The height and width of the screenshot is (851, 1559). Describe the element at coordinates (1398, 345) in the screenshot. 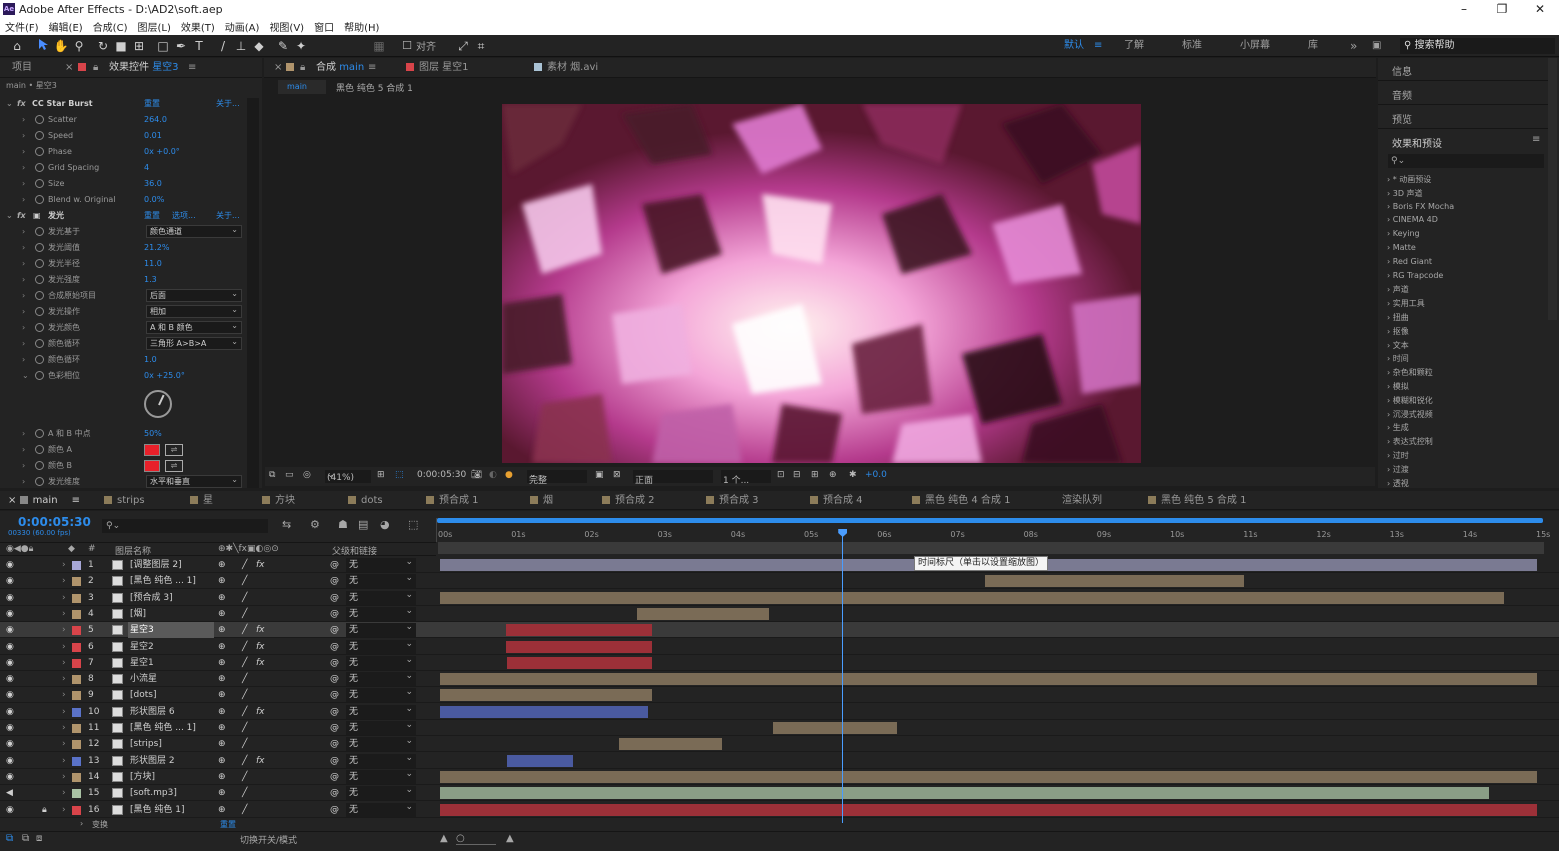

I see `effects-category-item: › 文本` at that location.